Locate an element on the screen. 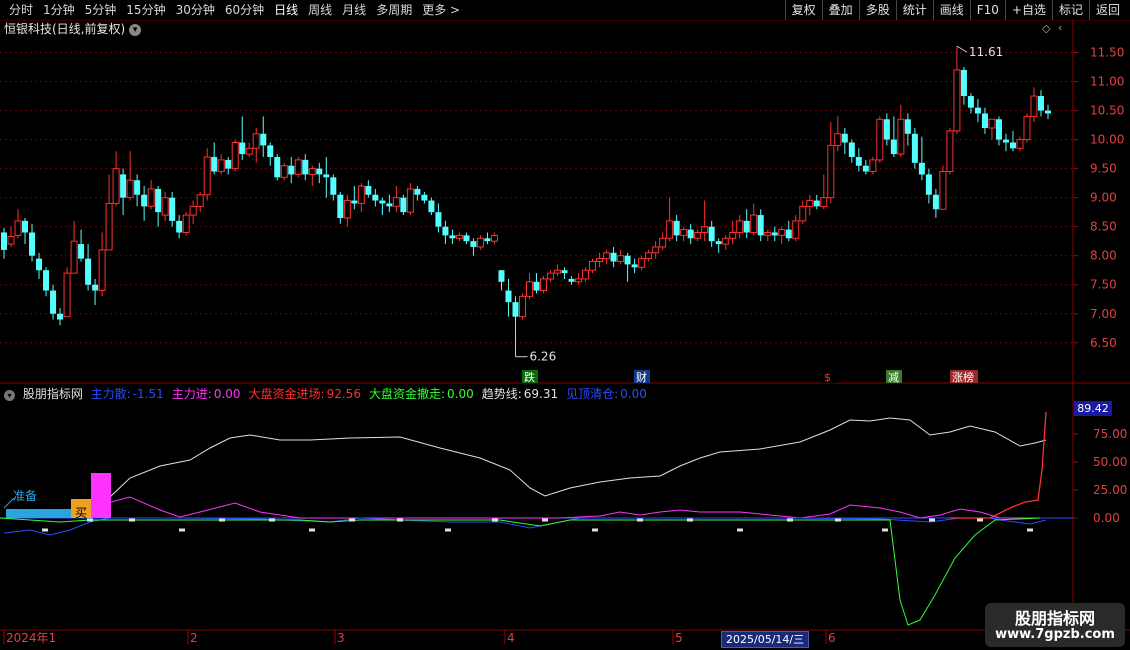 Image resolution: width=1130 pixels, height=650 pixels. indicator-series-label: 大盘资金进场: 92.56 is located at coordinates (307, 394).